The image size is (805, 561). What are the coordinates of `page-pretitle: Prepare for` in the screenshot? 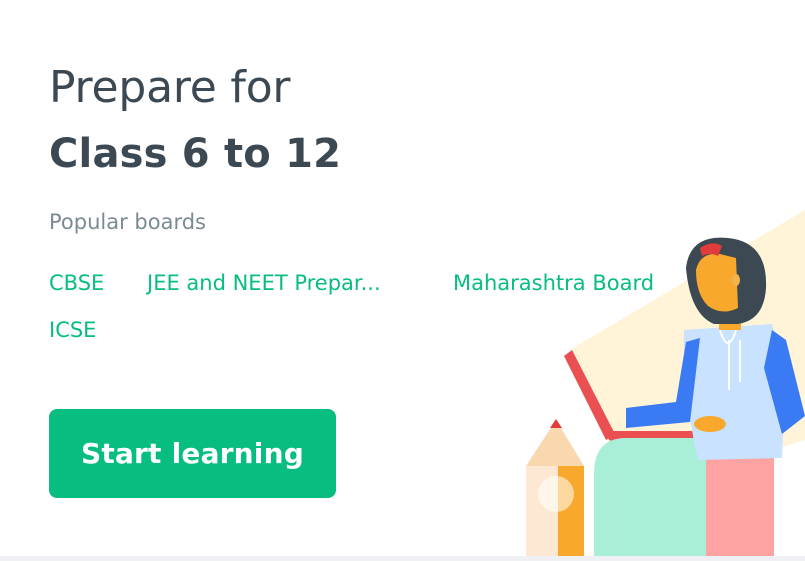 It's located at (170, 87).